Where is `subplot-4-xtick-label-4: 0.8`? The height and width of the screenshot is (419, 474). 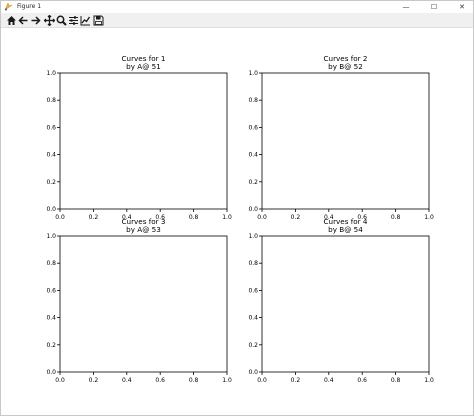
subplot-4-xtick-label-4: 0.8 is located at coordinates (396, 380).